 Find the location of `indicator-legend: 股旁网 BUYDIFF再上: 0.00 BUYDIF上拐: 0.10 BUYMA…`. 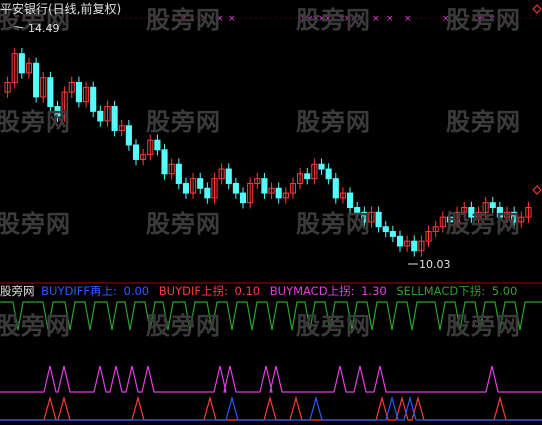

indicator-legend: 股旁网 BUYDIFF再上: 0.00 BUYDIF上拐: 0.10 BUYMA… is located at coordinates (261, 291).